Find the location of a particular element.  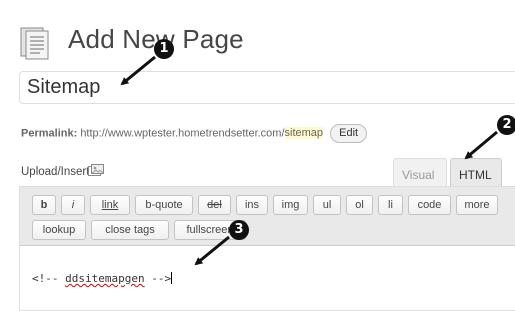

upload-insert-label: Upload/Insert is located at coordinates (55, 172).